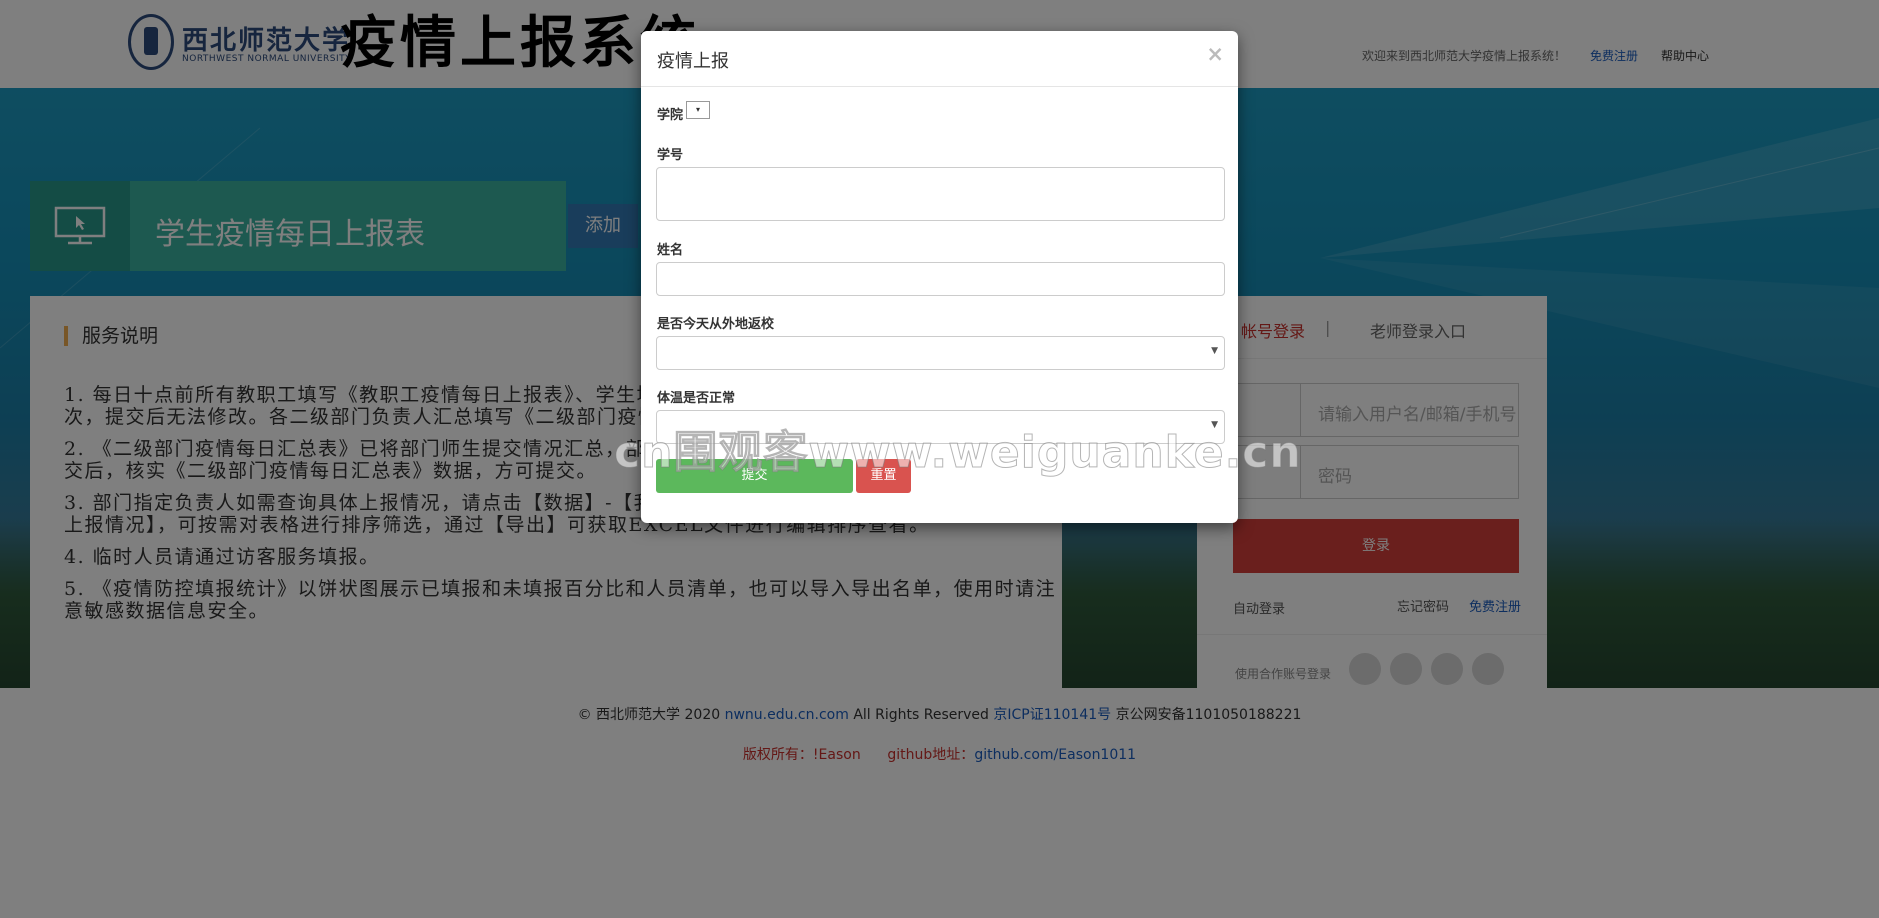 The image size is (1879, 918). What do you see at coordinates (670, 250) in the screenshot?
I see `name-label: 姓名` at bounding box center [670, 250].